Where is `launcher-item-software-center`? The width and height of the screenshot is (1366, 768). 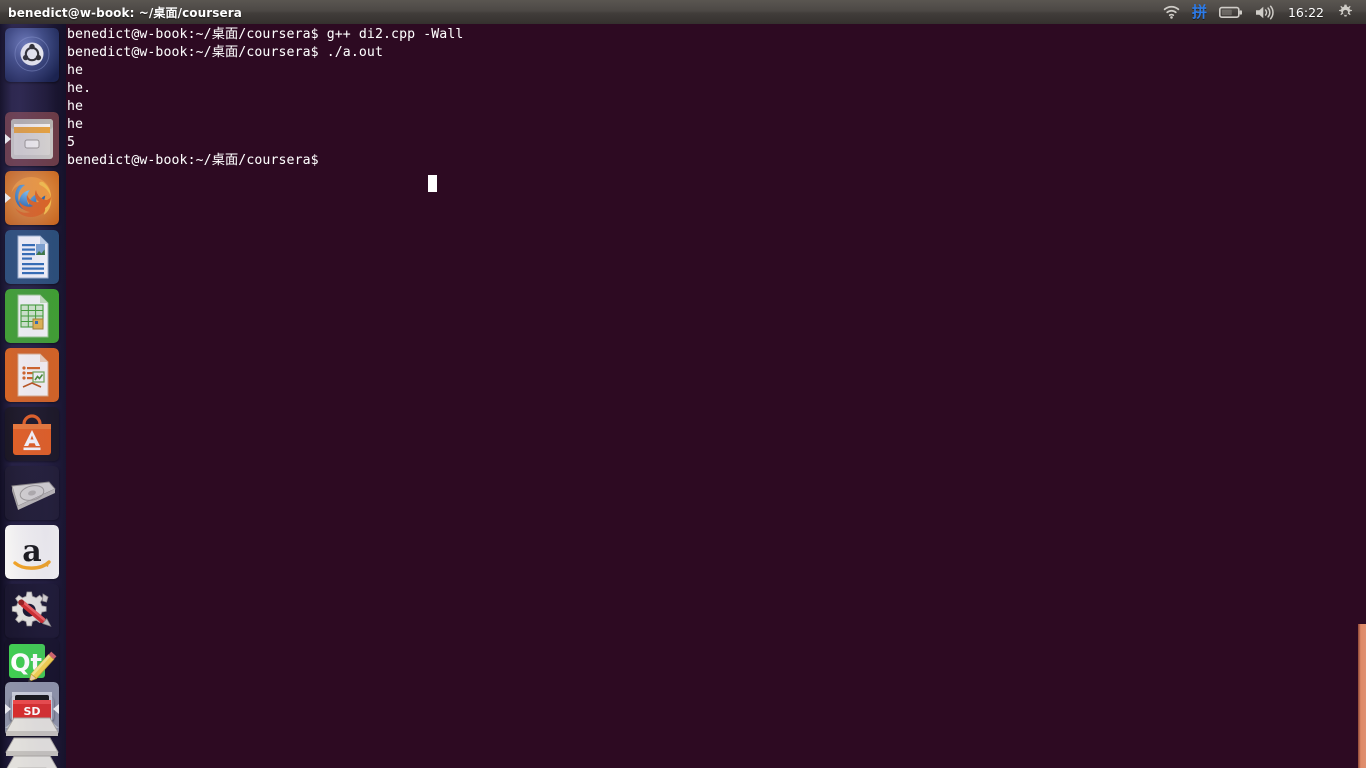
launcher-item-software-center is located at coordinates (32, 434).